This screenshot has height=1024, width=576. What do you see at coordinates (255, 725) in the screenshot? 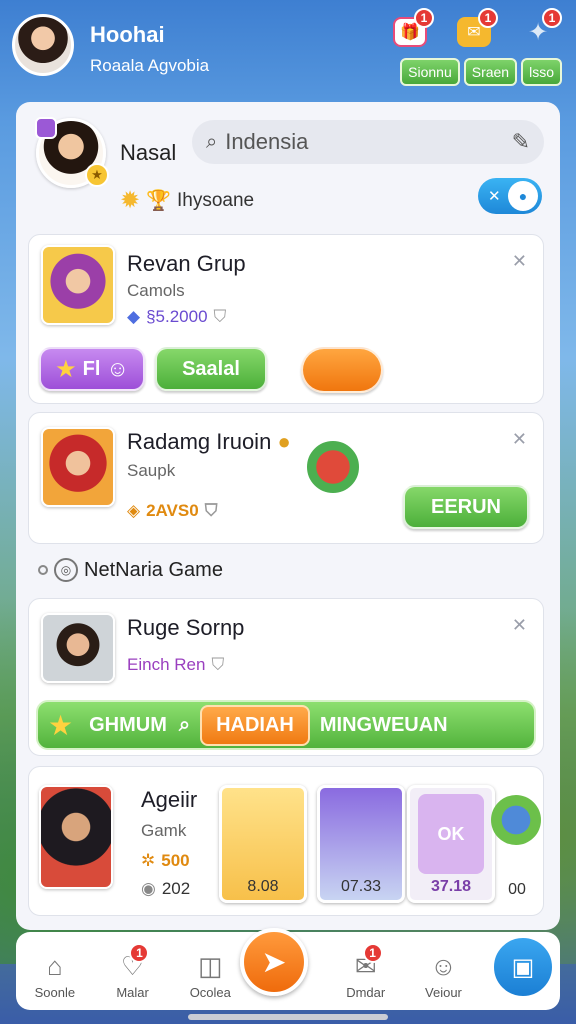
I see `hadiah-button: HADIAH` at bounding box center [255, 725].